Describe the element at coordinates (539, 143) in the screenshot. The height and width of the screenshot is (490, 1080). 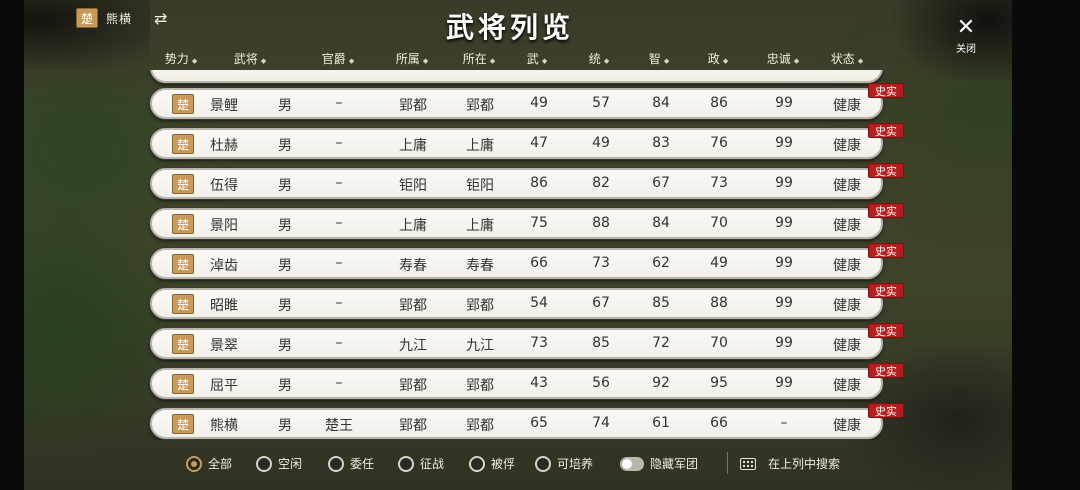
I see `cell-war: 47` at that location.